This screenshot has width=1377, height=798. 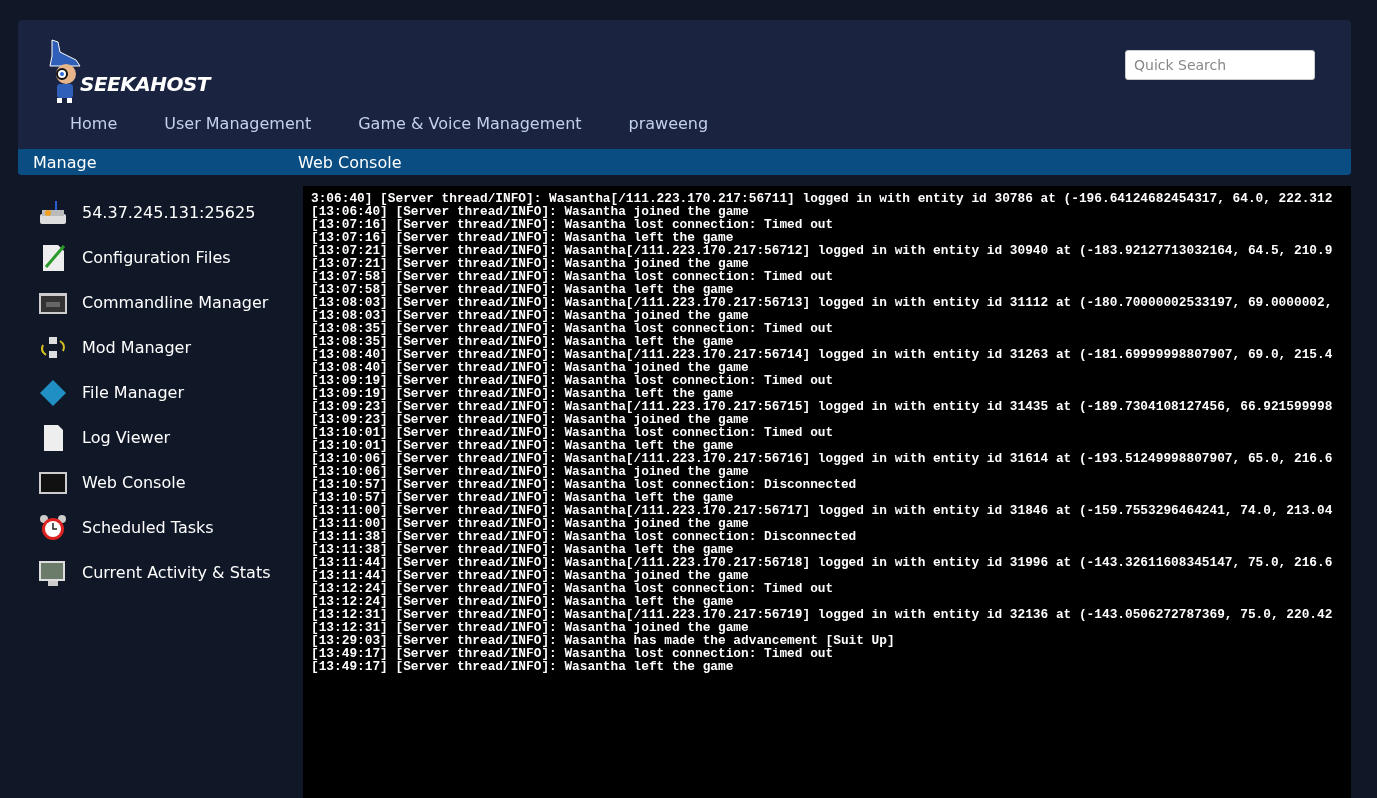 I want to click on console-line: [13:09:19] [Server thread/INFO]: Wasantha lost connection: Timed out, so click(x=573, y=380).